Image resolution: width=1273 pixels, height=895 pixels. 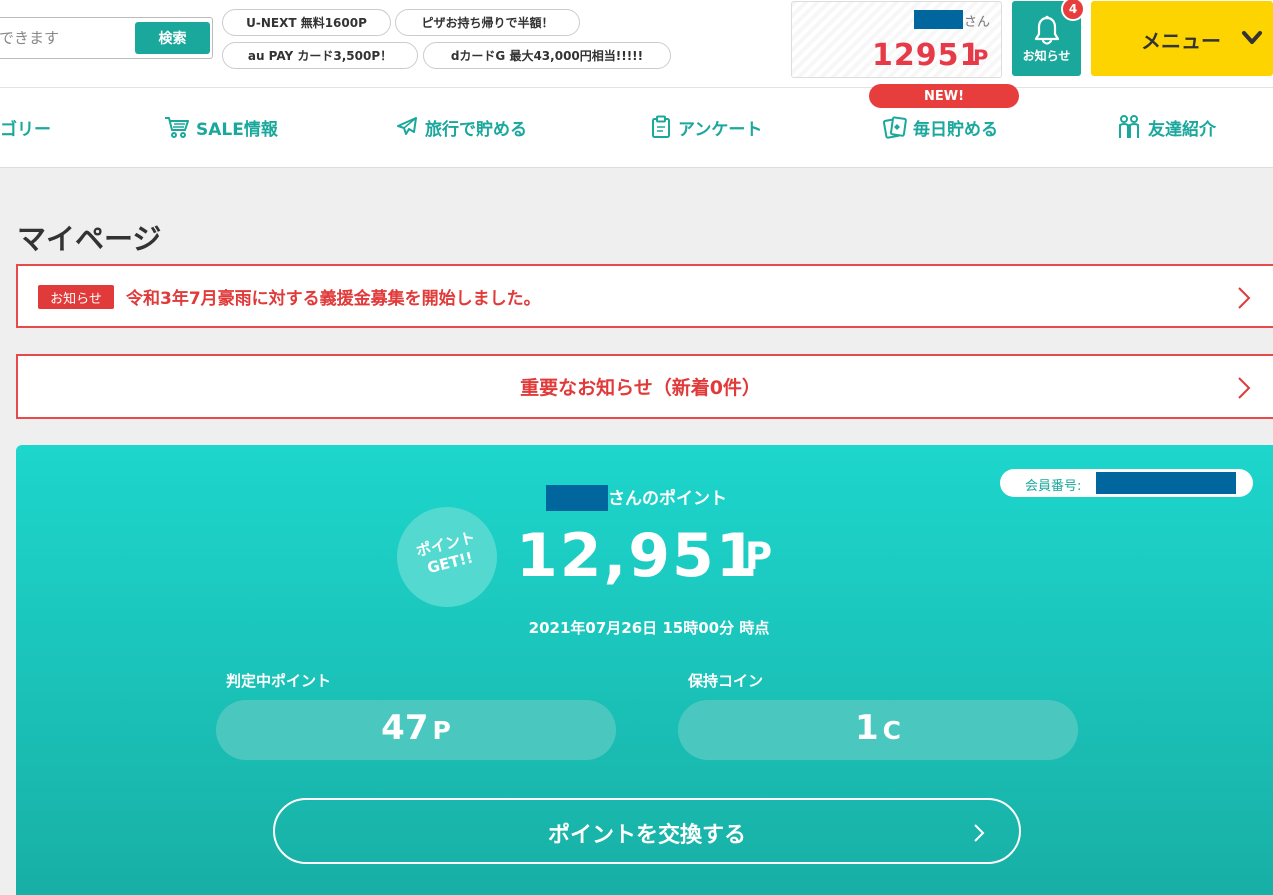 What do you see at coordinates (720, 129) in the screenshot?
I see `nav-item-label: アンケート` at bounding box center [720, 129].